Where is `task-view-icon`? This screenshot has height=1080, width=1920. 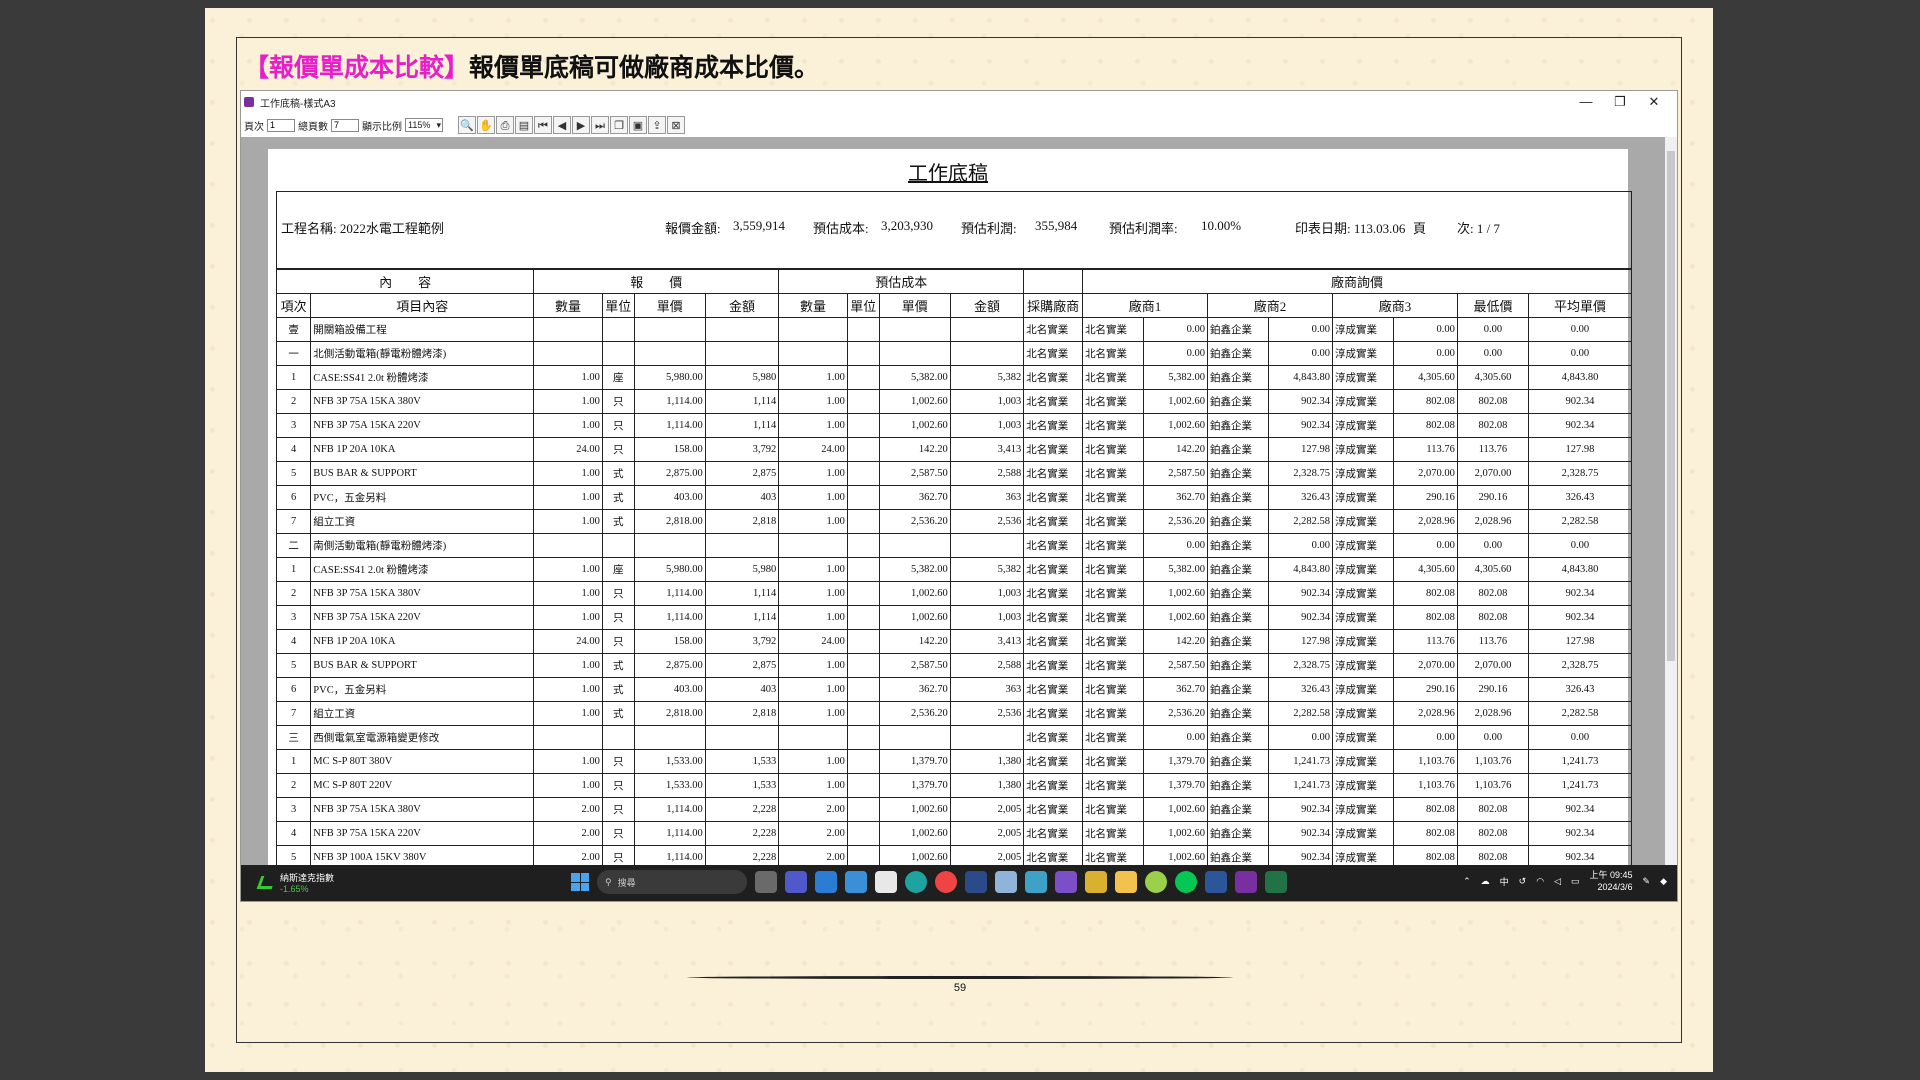
task-view-icon is located at coordinates (766, 882).